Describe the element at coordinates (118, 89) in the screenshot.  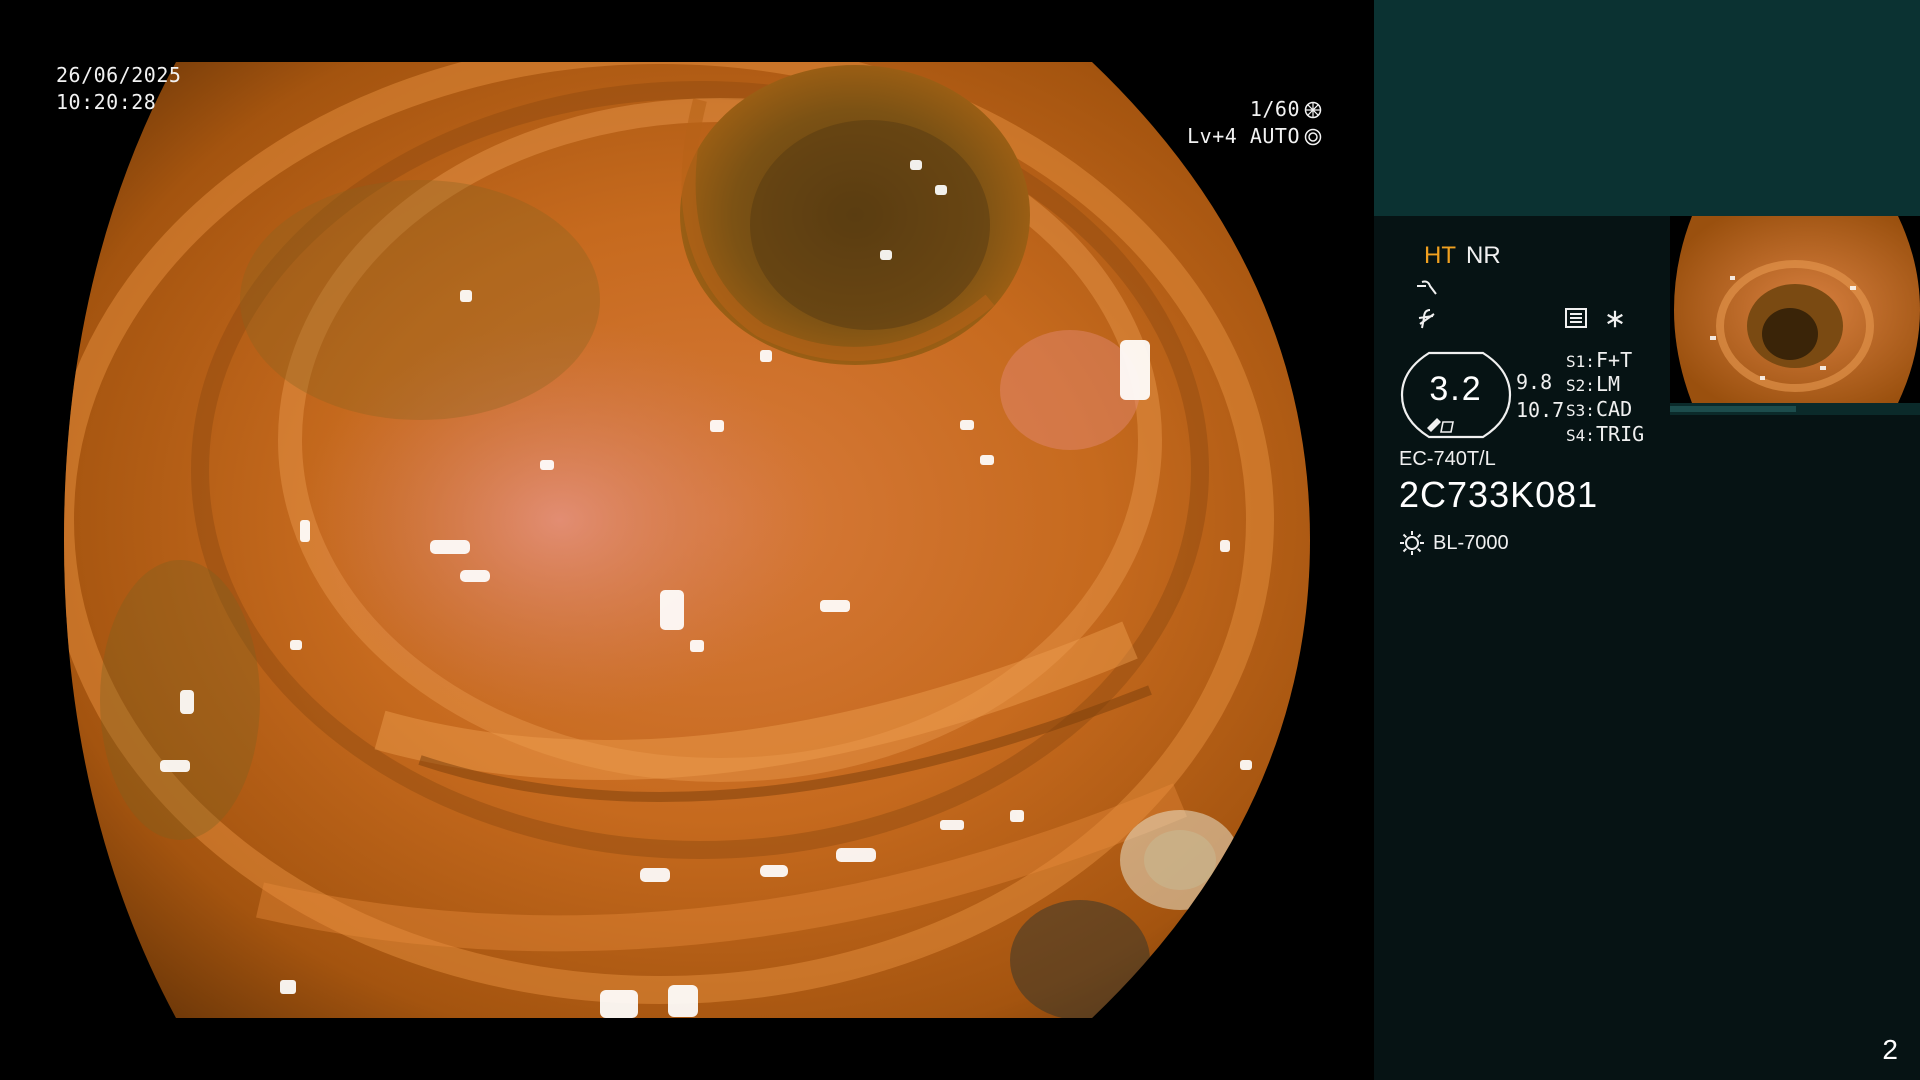
I see `date-time-overlay: 26/06/2025 10:20:28` at that location.